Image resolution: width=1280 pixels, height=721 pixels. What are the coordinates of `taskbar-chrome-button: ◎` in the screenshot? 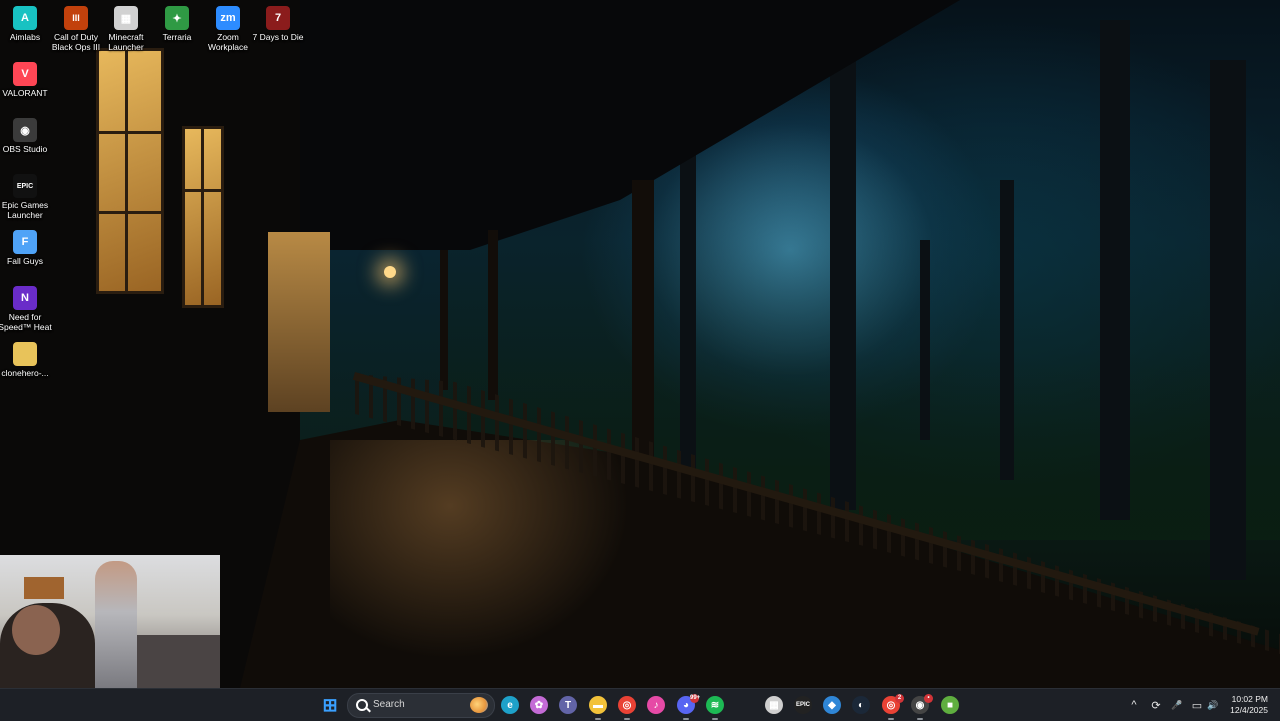 It's located at (627, 705).